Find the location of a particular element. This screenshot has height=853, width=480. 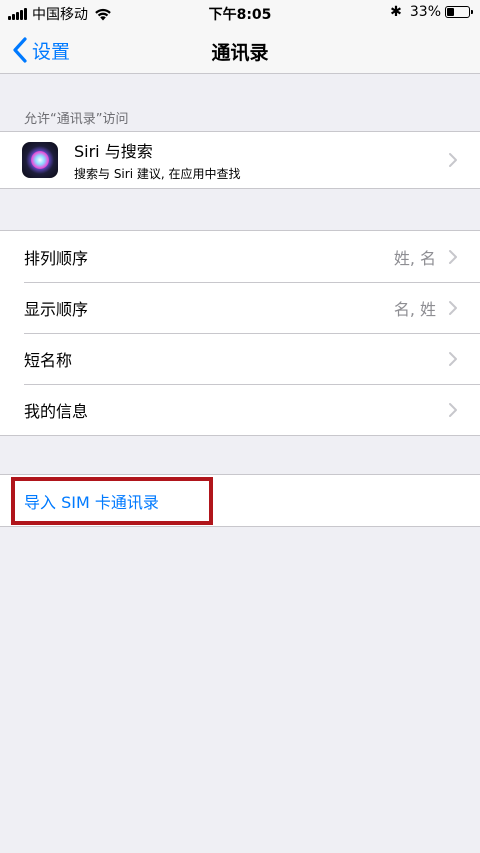

section-header-access: 允许“通讯录”访问 is located at coordinates (76, 119).